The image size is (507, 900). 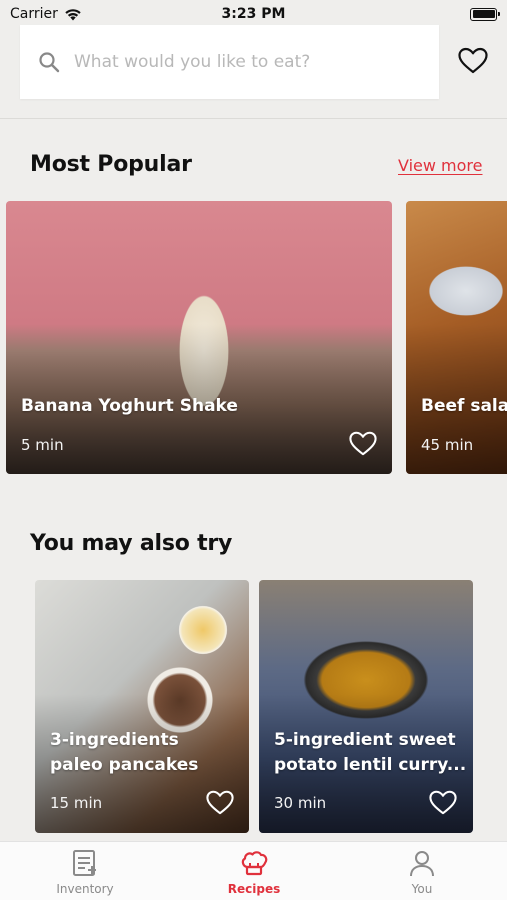 I want to click on tab-label: You, so click(x=422, y=889).